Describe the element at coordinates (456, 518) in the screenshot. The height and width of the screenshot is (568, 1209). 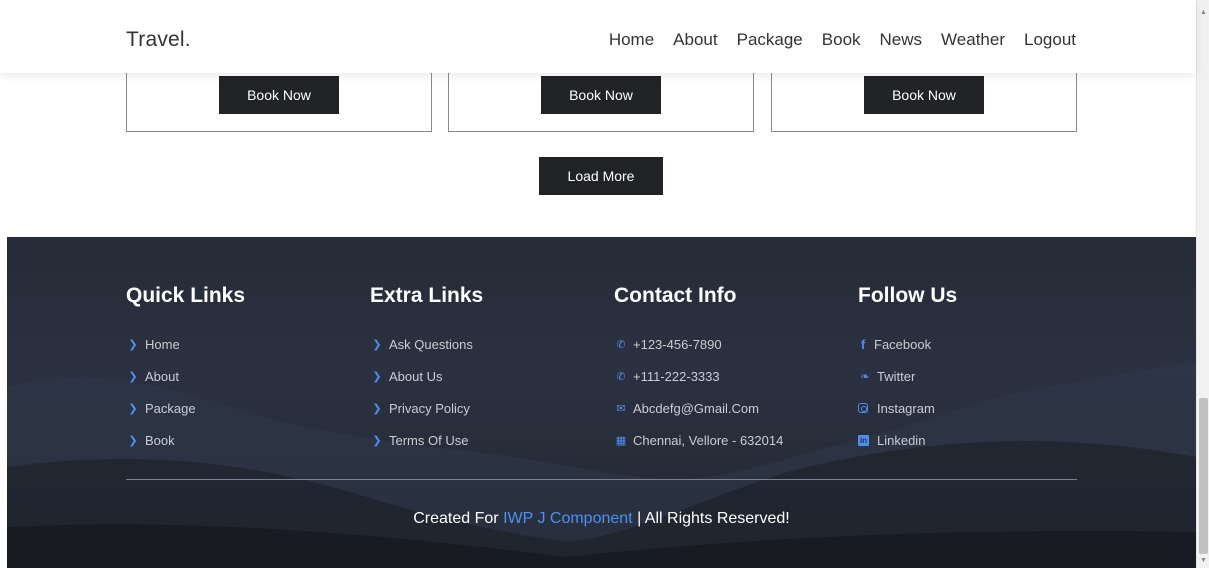
I see `credit-prefix: Created For` at that location.